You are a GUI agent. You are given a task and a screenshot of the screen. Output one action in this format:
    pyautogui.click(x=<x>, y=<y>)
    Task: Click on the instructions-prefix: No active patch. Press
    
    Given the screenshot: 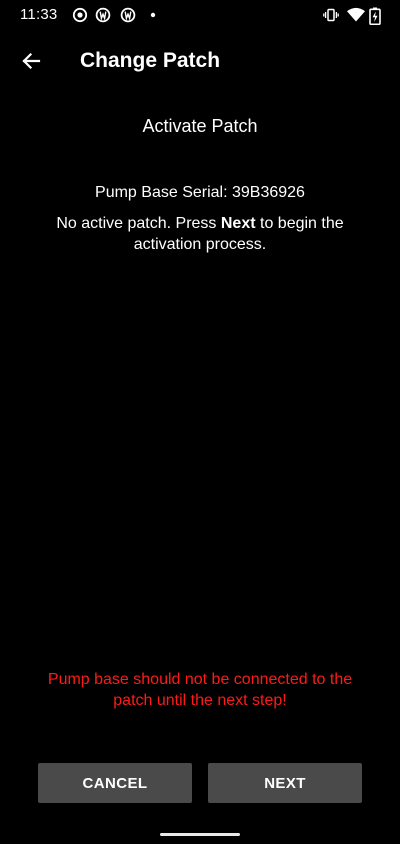 What is the action you would take?
    pyautogui.click(x=138, y=223)
    